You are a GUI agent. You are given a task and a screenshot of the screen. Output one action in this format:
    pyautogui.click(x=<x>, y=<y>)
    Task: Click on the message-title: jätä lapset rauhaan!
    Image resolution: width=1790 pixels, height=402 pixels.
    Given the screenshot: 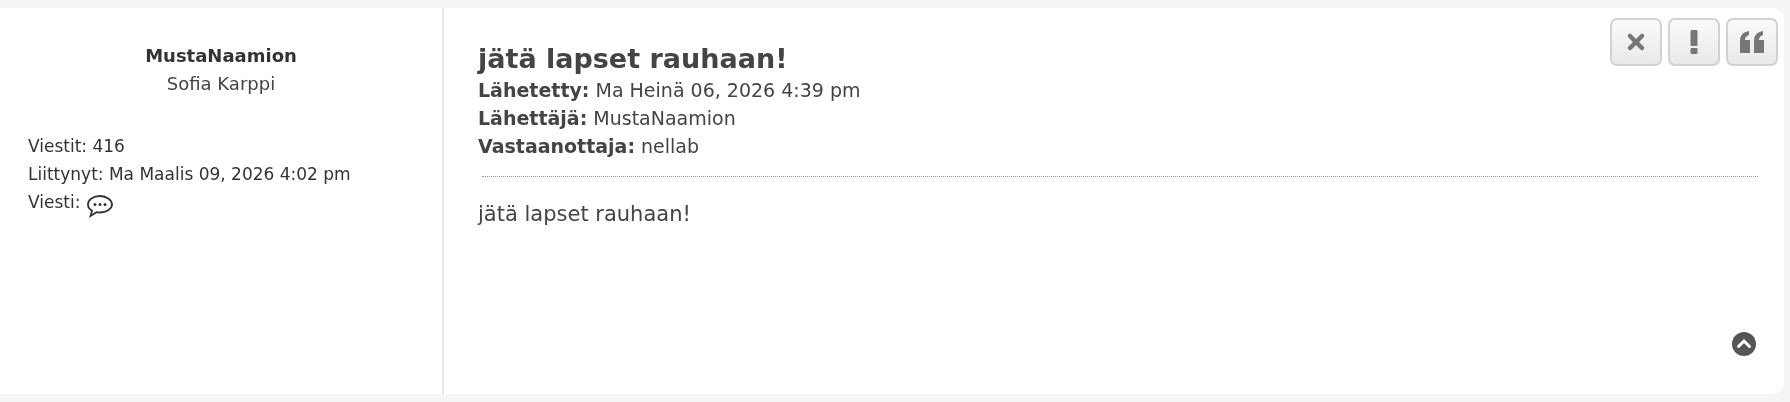 What is the action you would take?
    pyautogui.click(x=633, y=59)
    